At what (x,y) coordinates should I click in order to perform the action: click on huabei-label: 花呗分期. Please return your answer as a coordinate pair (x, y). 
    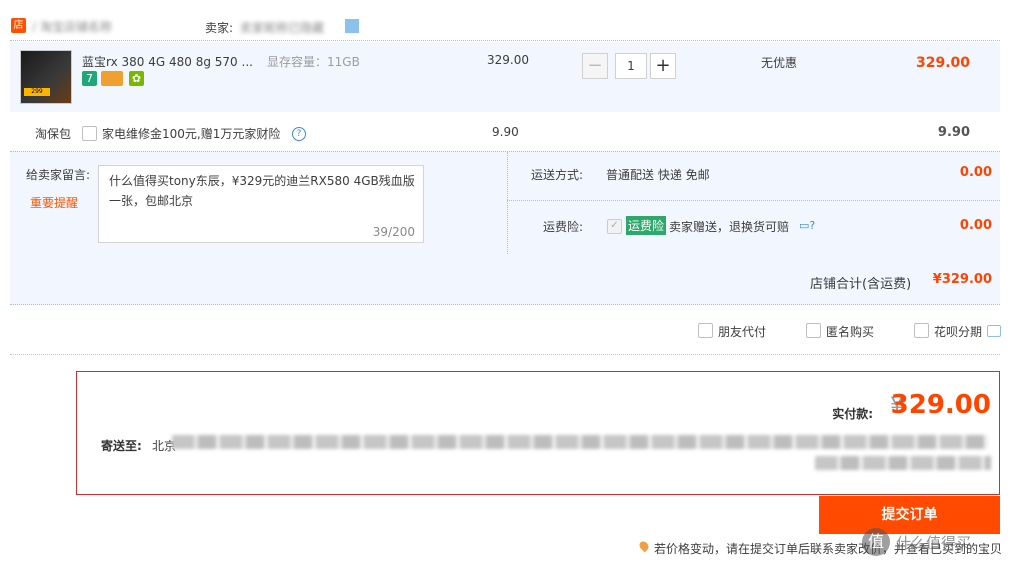
    Looking at the image, I should click on (958, 331).